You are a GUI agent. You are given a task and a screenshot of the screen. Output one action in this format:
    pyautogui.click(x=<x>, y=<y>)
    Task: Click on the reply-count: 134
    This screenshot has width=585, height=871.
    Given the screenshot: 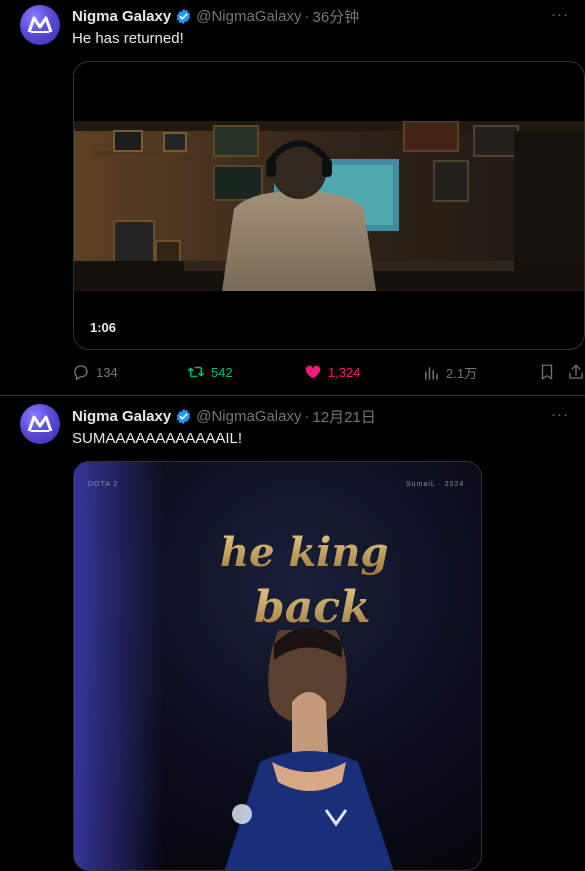 What is the action you would take?
    pyautogui.click(x=107, y=372)
    